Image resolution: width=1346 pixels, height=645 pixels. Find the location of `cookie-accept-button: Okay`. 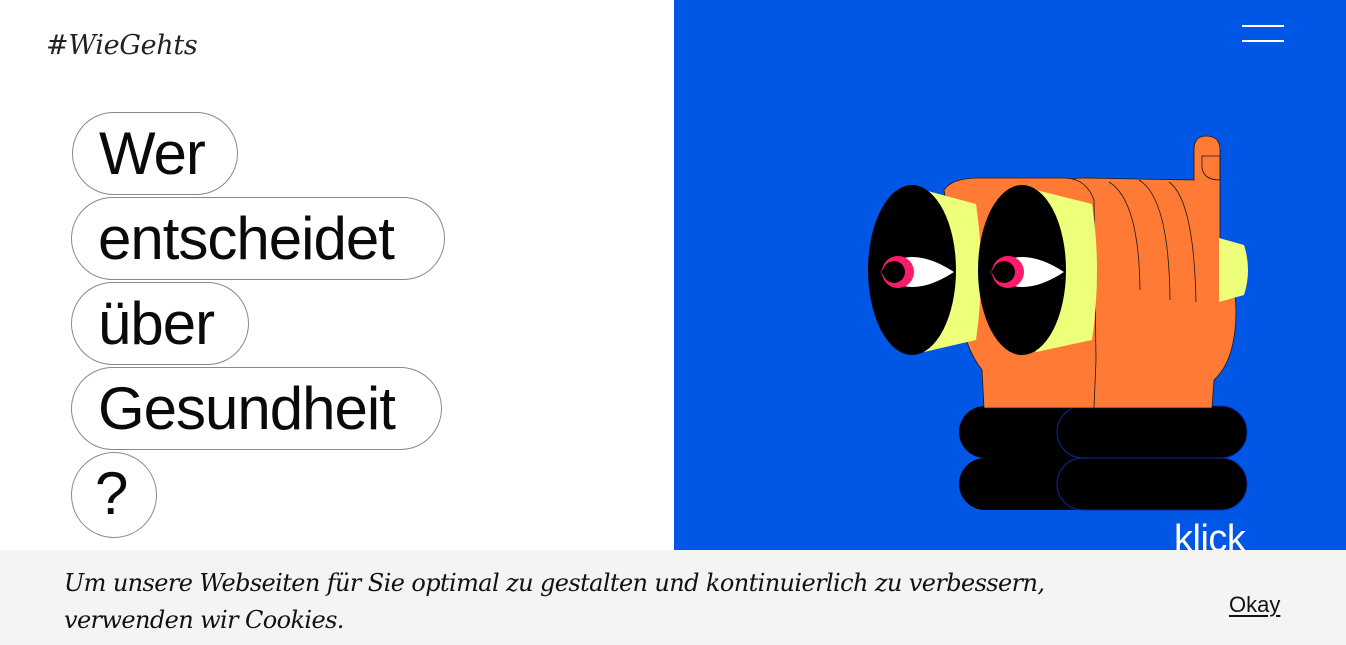

cookie-accept-button: Okay is located at coordinates (1254, 605).